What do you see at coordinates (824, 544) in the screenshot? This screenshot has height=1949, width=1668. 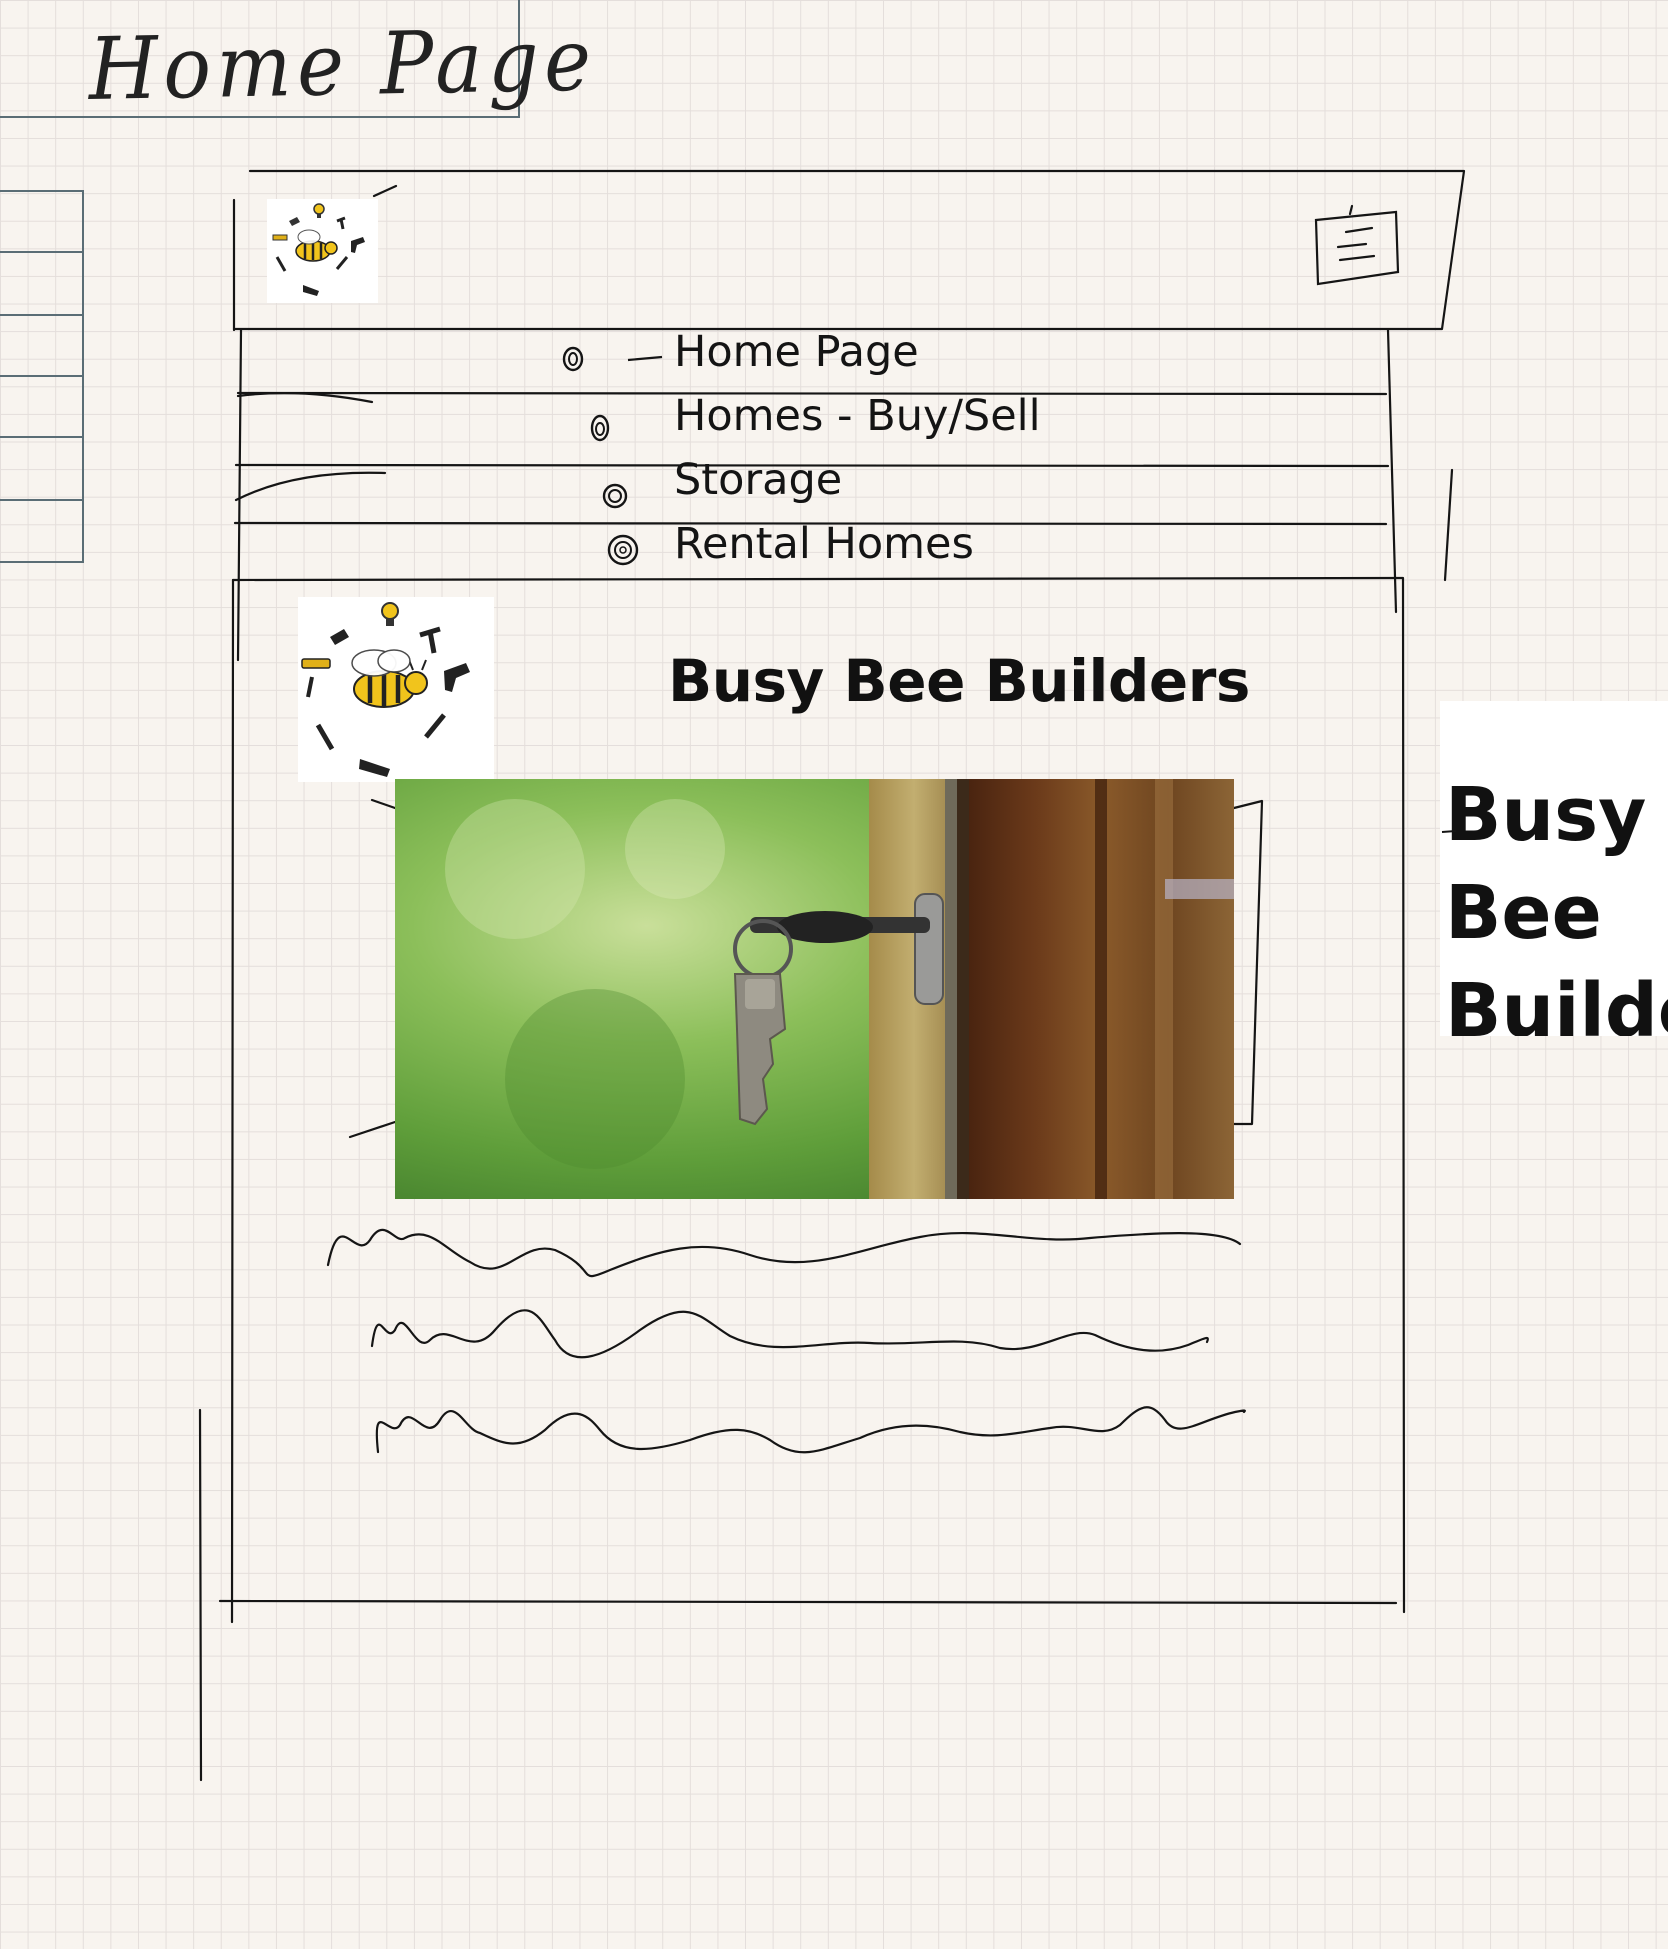 I see `nav-item-rental-homes: Rental Homes` at bounding box center [824, 544].